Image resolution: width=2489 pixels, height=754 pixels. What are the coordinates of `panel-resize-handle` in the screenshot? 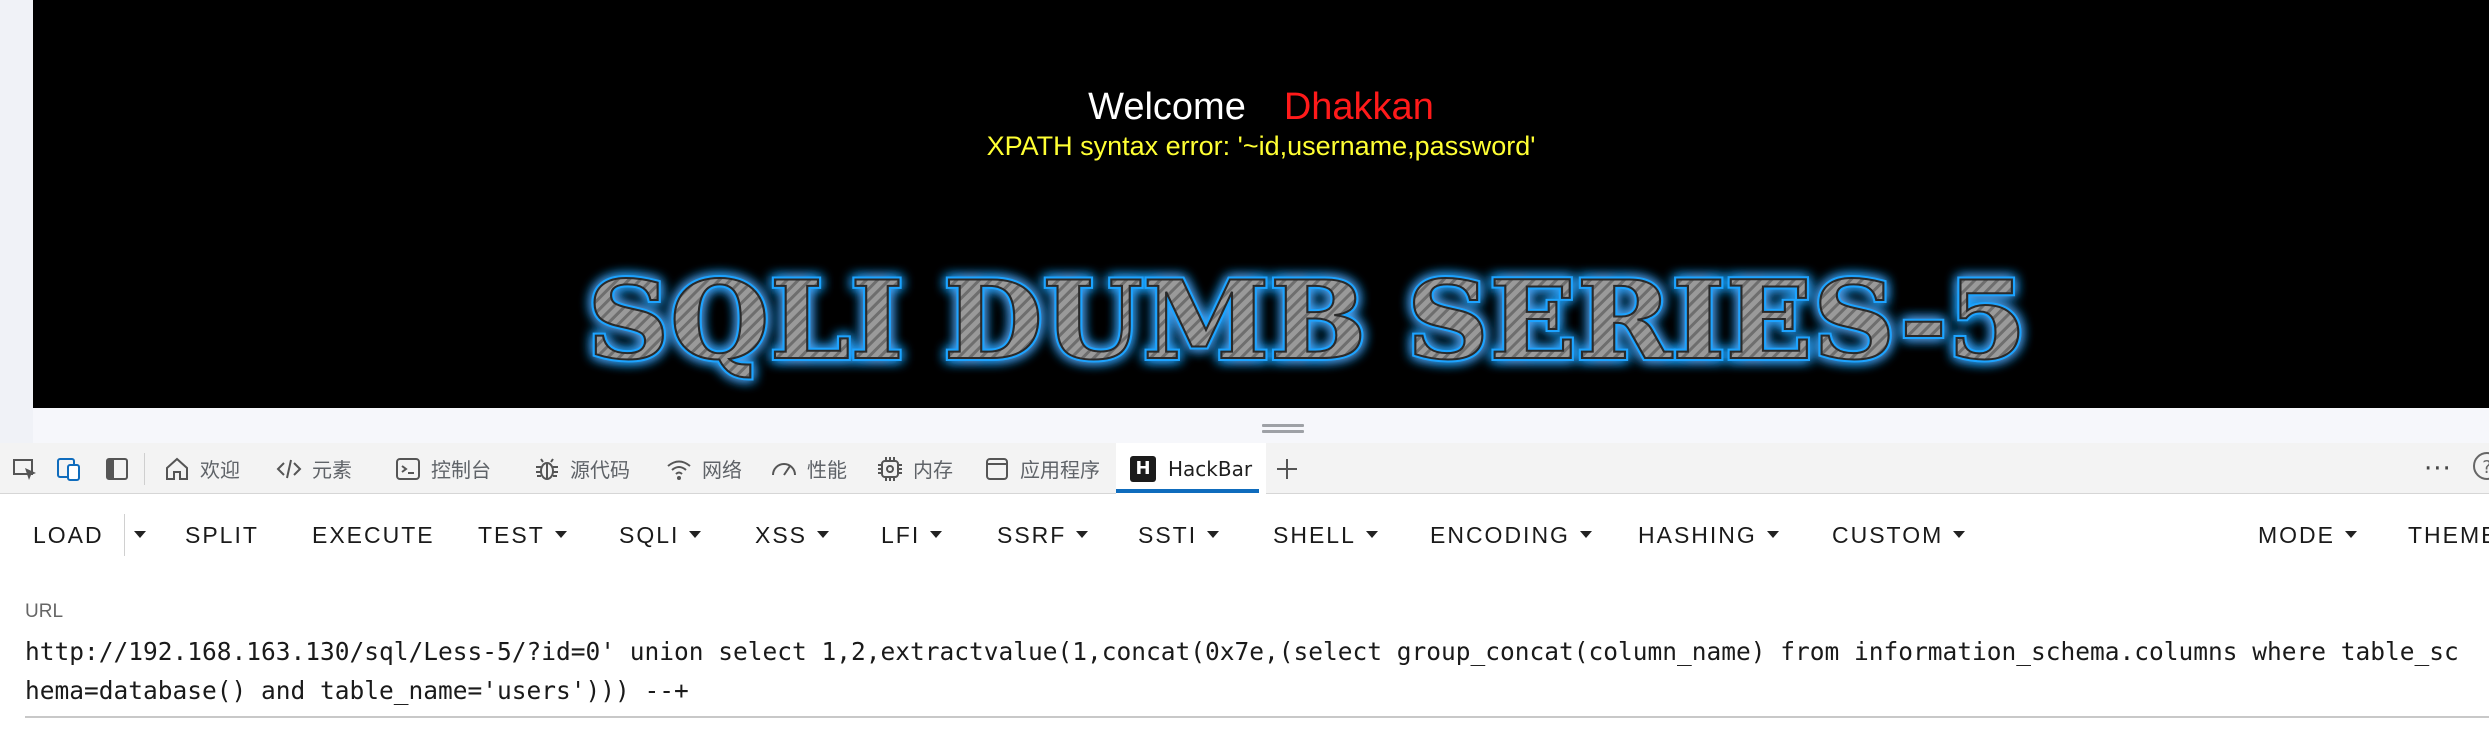 It's located at (1283, 429).